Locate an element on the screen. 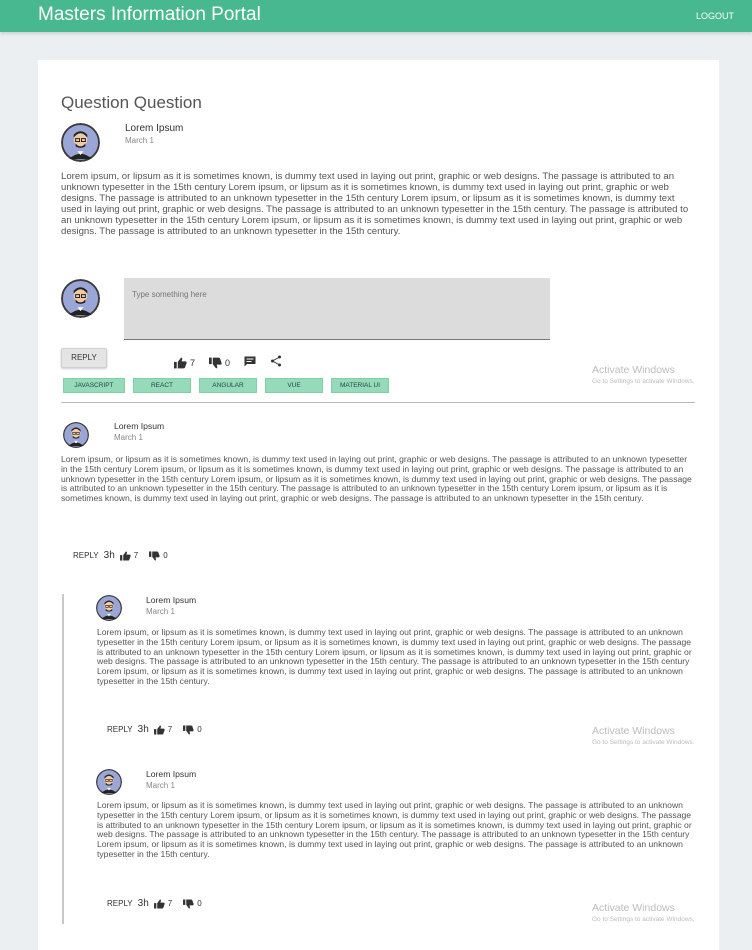 The height and width of the screenshot is (950, 752). comment-icon is located at coordinates (250, 363).